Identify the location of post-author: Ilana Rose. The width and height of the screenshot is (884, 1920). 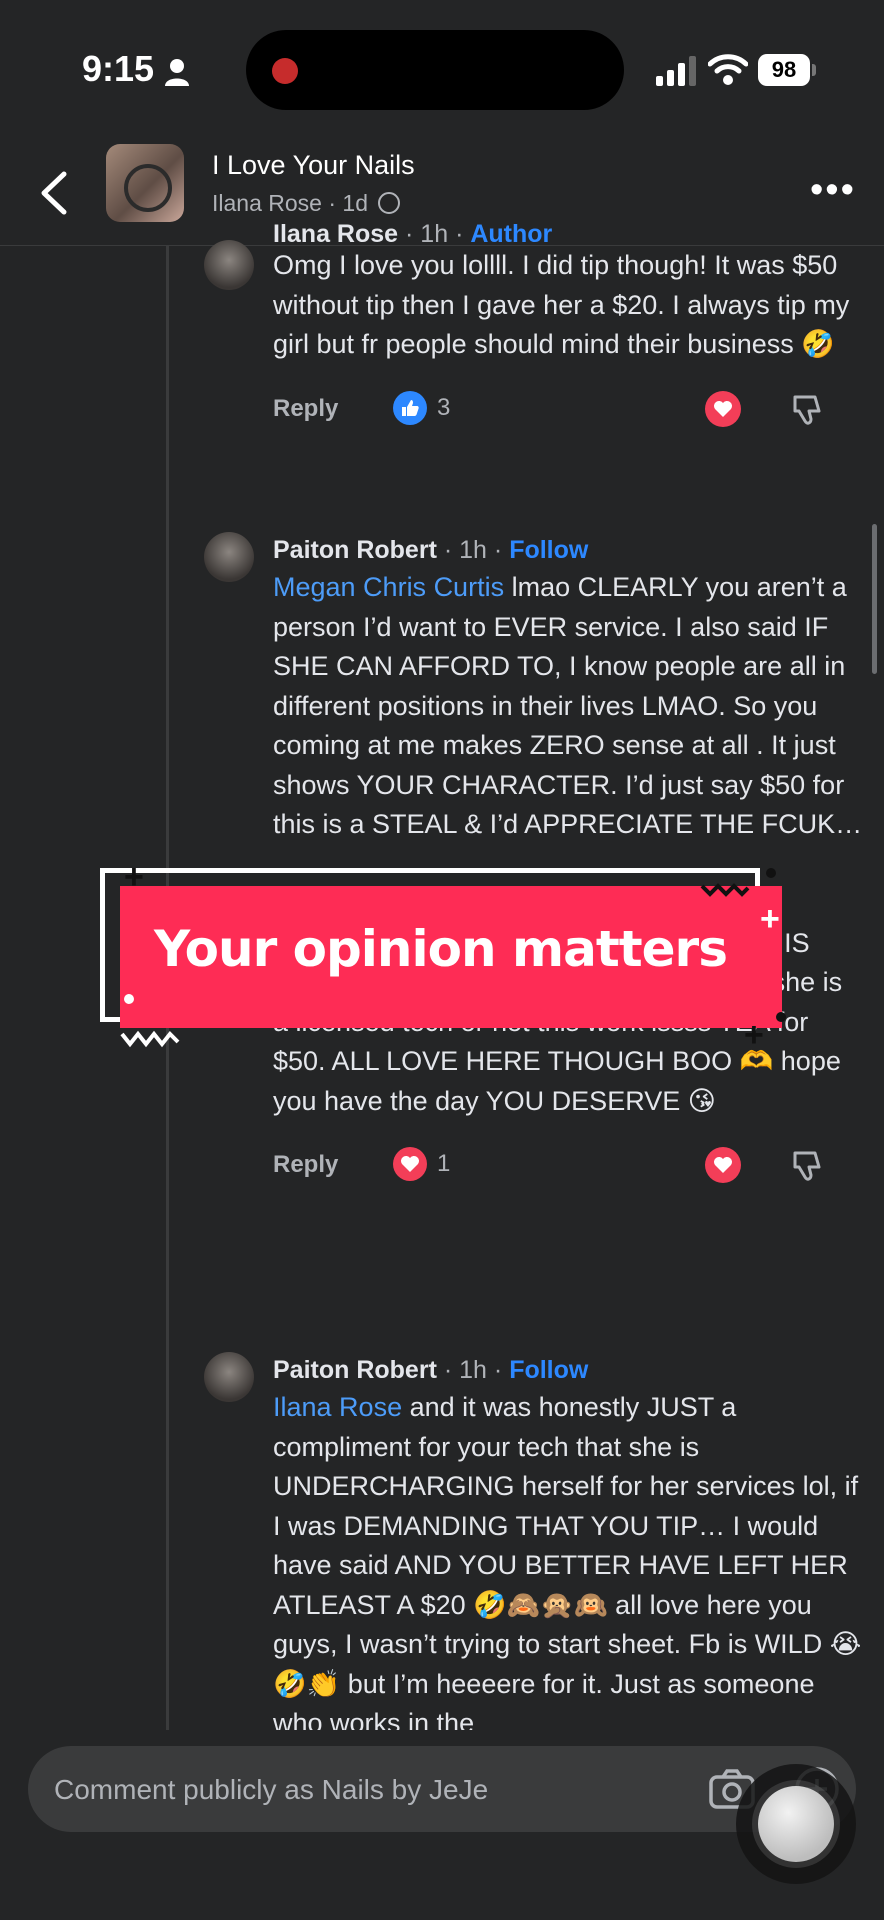
(267, 203).